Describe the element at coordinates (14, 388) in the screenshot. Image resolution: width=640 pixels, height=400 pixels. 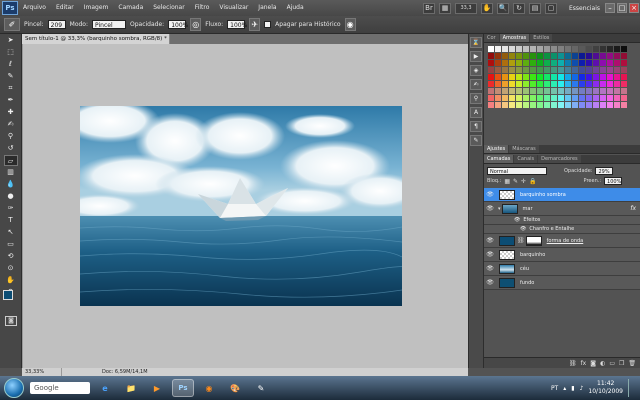
I see `start-button` at that location.